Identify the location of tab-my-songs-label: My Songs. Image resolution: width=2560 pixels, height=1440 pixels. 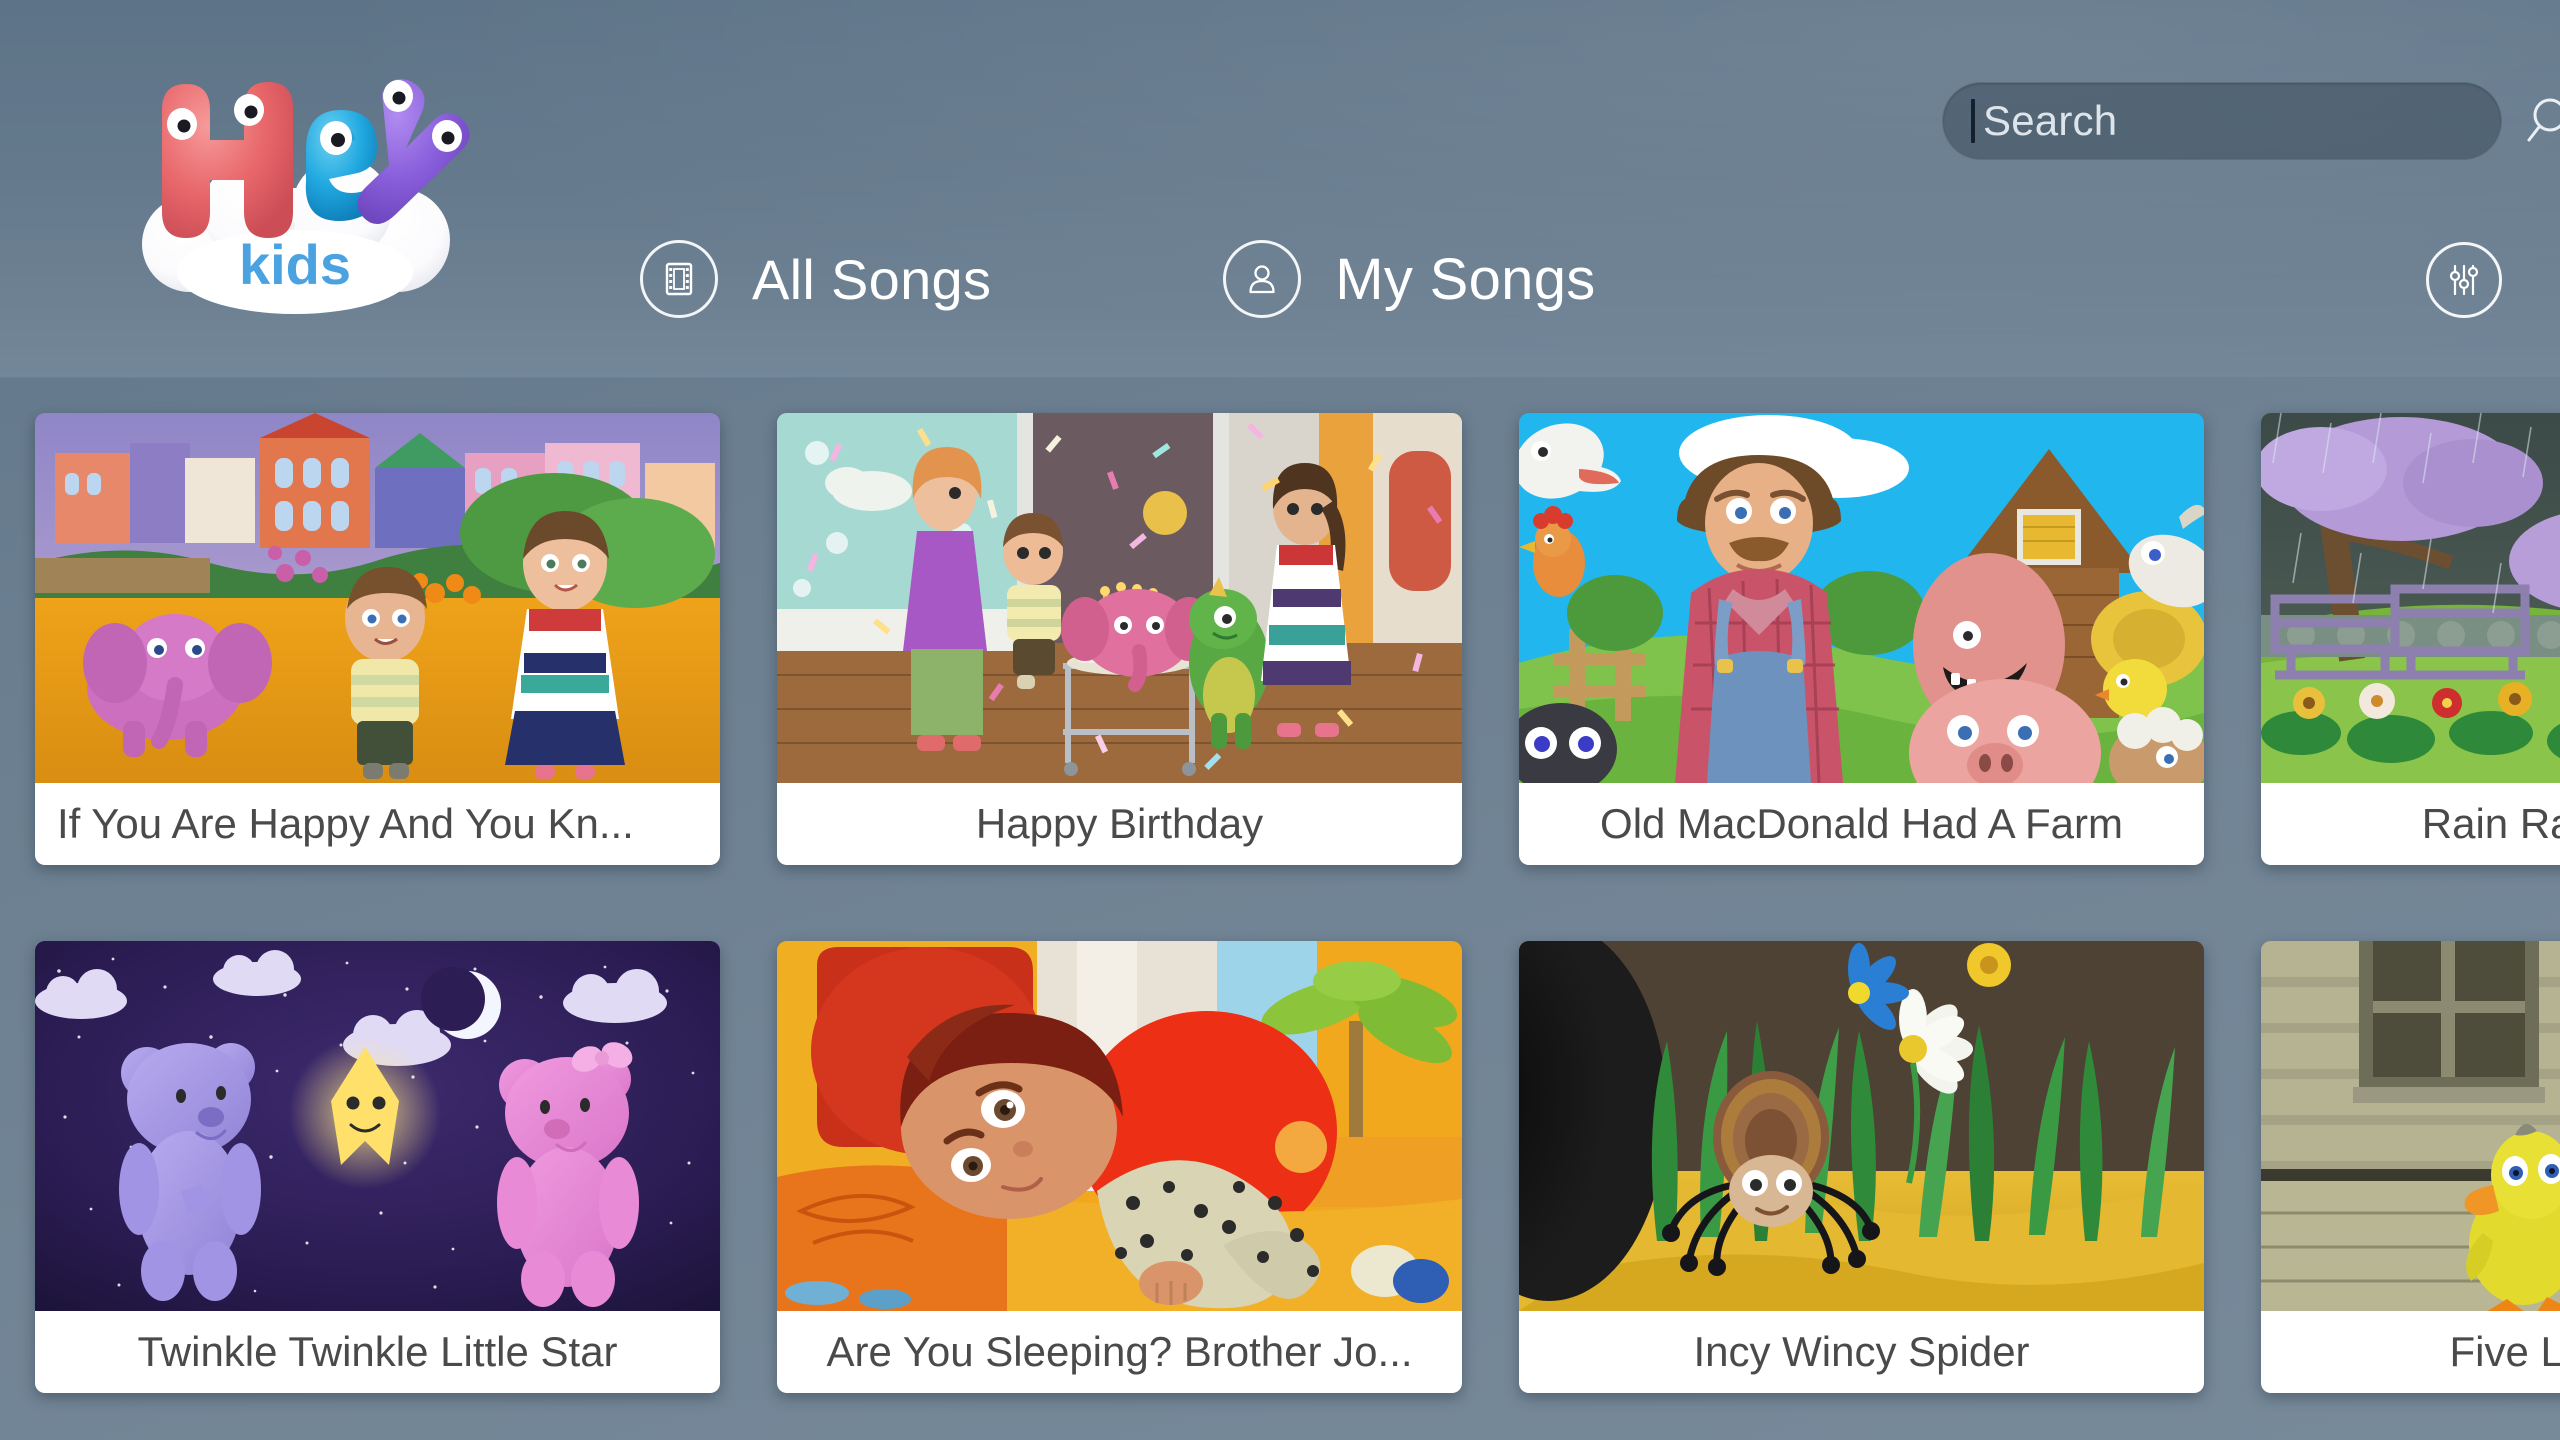
(1465, 279).